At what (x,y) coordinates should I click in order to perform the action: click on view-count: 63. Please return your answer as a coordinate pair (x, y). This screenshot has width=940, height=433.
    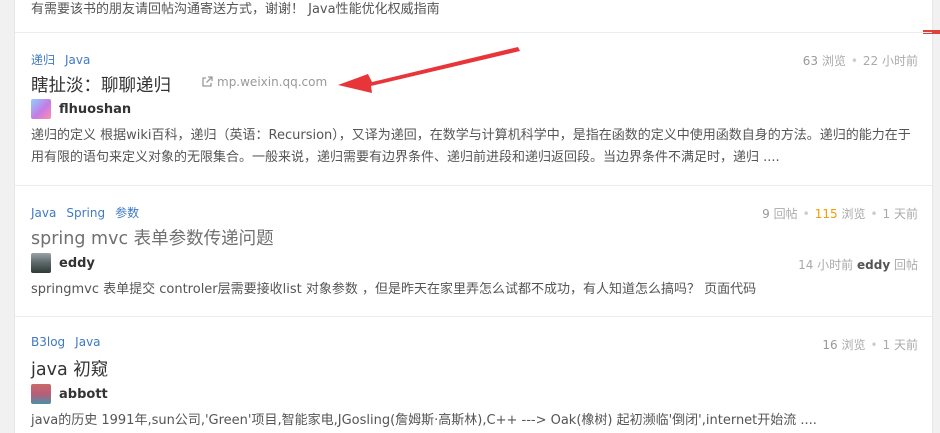
    Looking at the image, I should click on (810, 61).